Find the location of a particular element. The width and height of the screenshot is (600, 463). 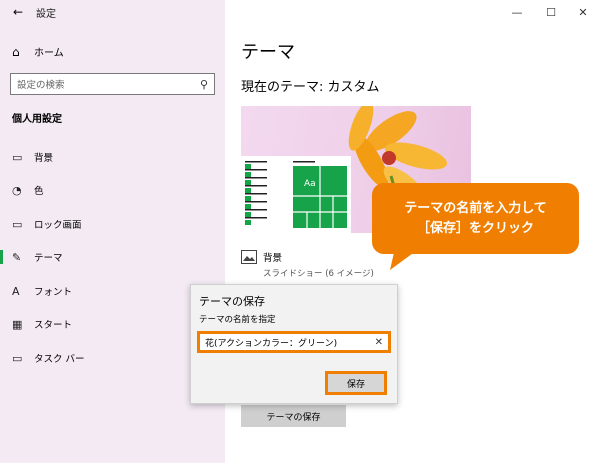

instruction-callout: テーマの名前を入力して ［保存］をクリック is located at coordinates (475, 218).